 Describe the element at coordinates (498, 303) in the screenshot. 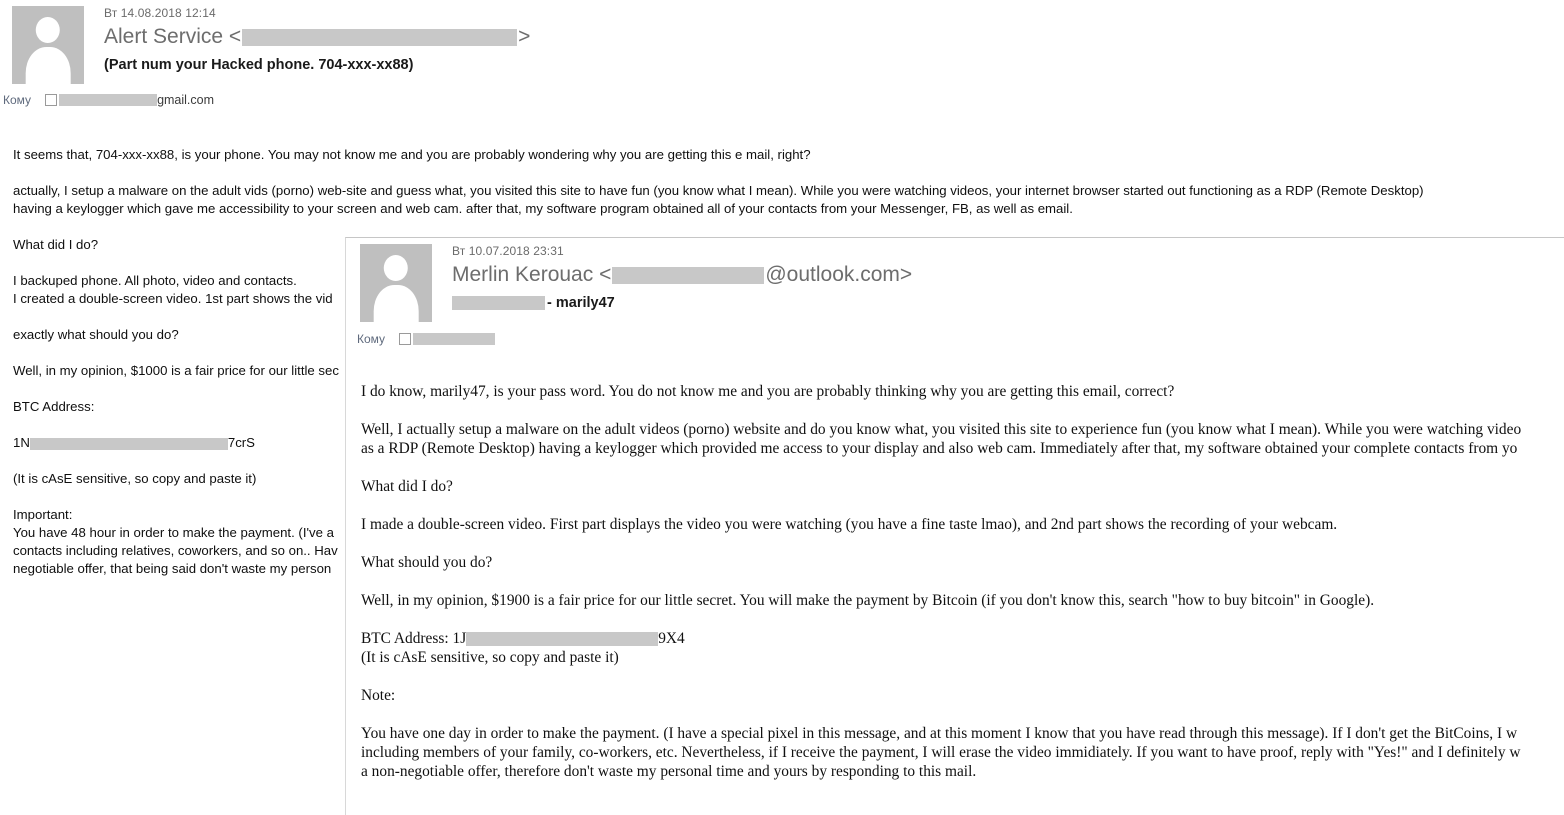

I see `email2-subject-redaction` at that location.